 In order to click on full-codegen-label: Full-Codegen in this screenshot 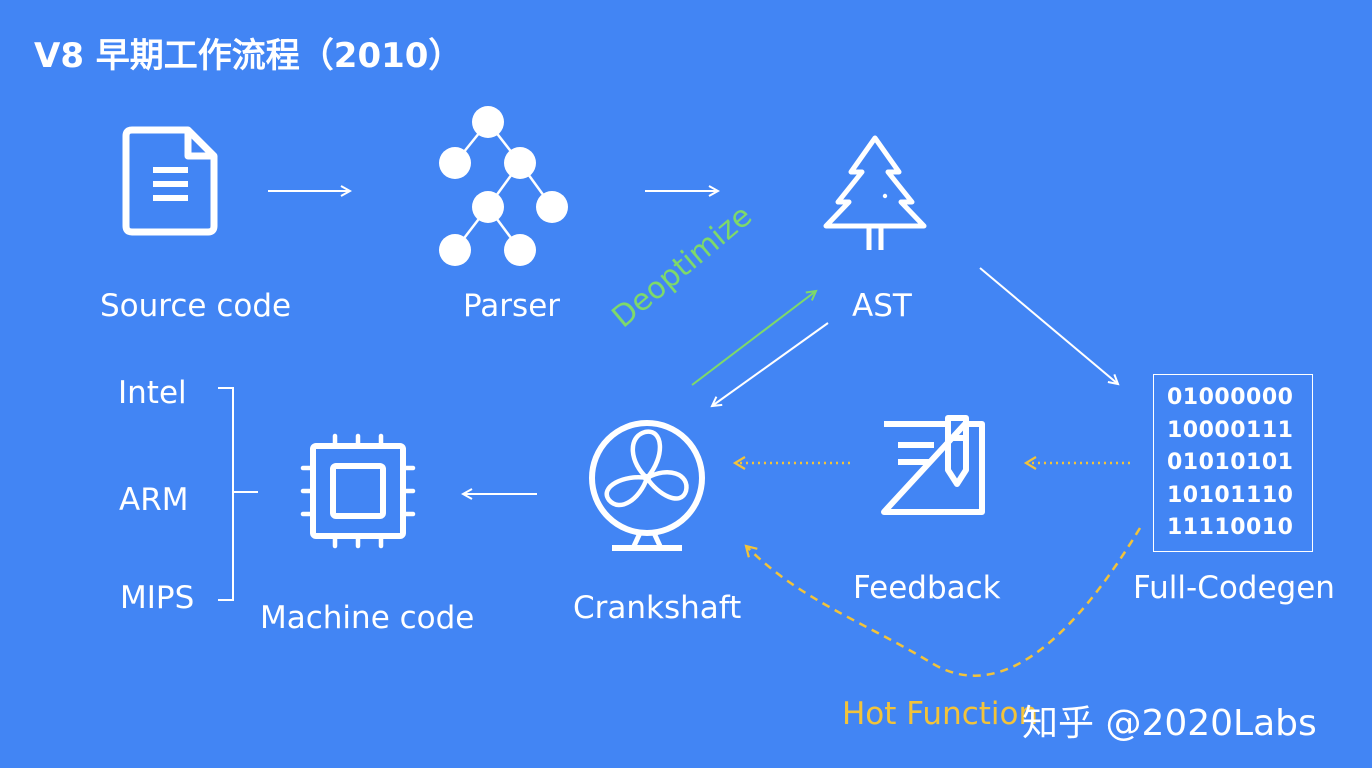, I will do `click(1234, 588)`.